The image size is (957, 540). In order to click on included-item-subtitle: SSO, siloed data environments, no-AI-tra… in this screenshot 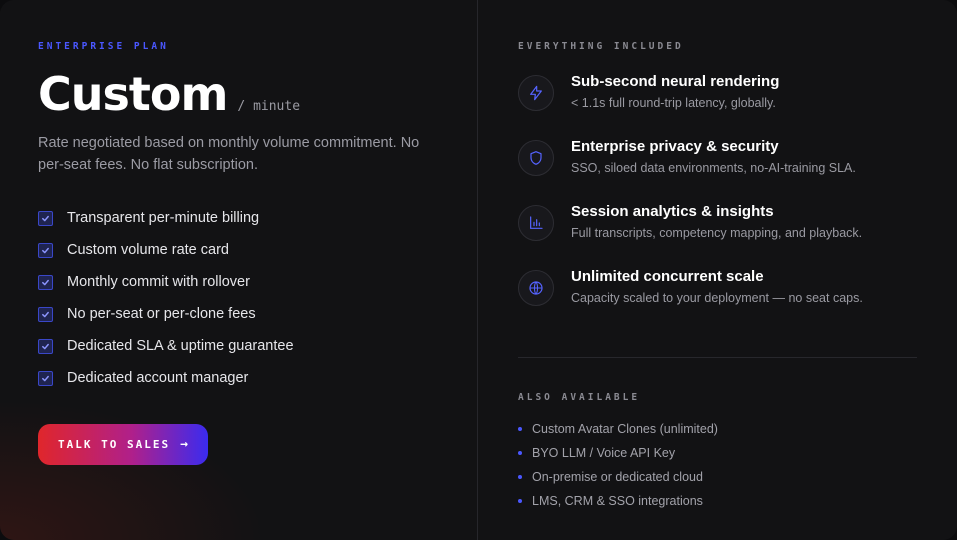, I will do `click(713, 168)`.